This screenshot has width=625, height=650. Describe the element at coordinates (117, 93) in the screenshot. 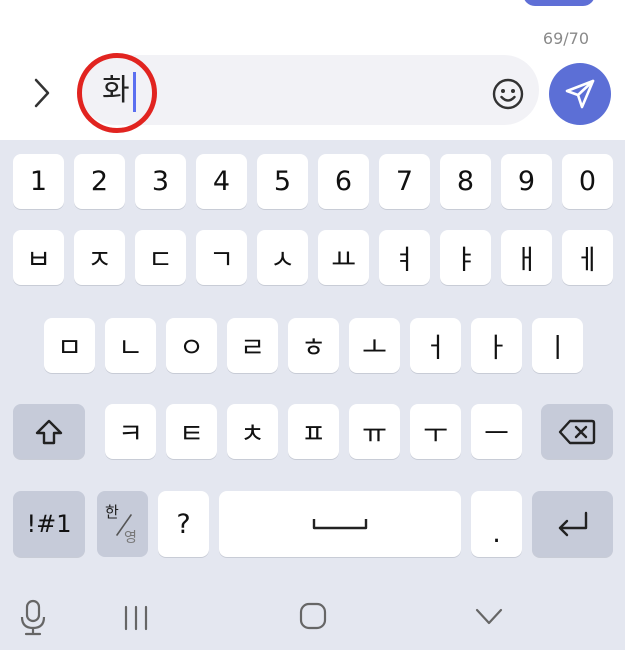

I see `highlight-circle-annotation` at that location.